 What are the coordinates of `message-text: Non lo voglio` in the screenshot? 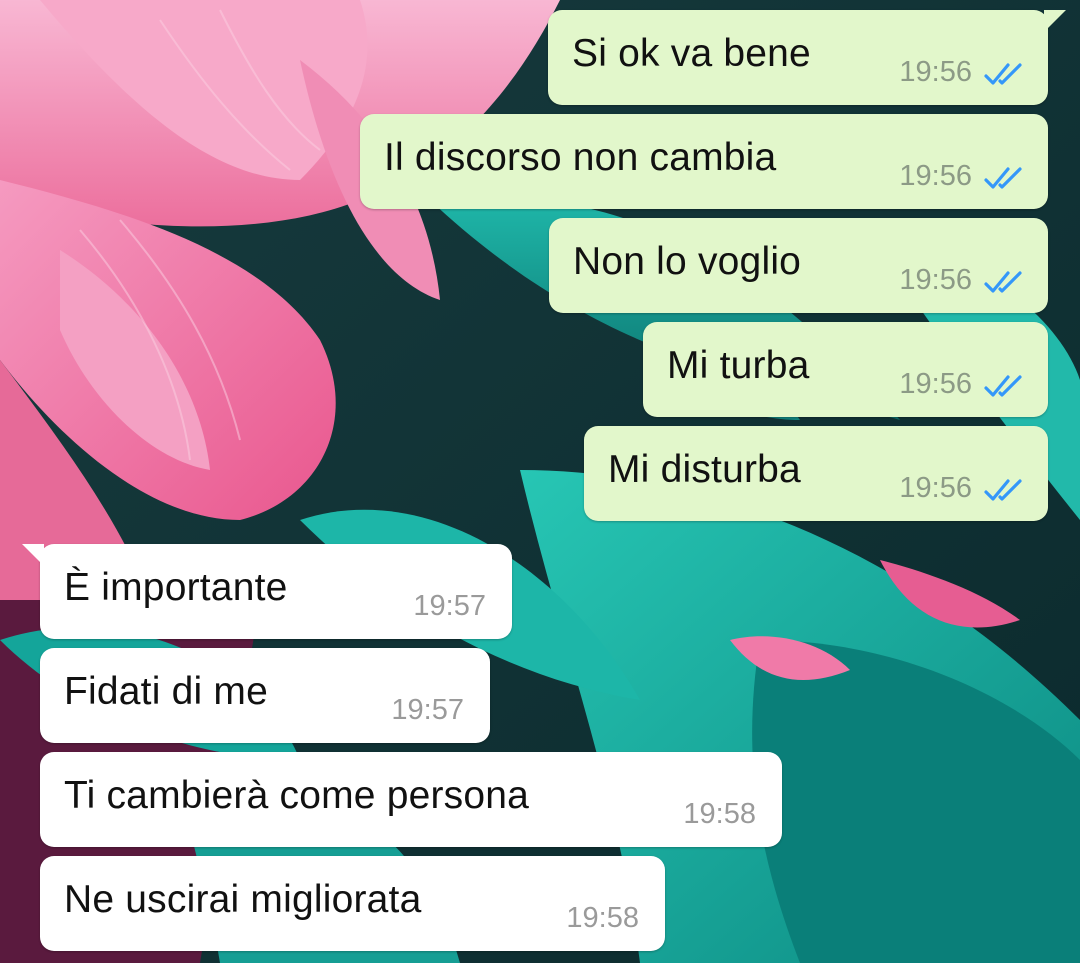 It's located at (687, 261).